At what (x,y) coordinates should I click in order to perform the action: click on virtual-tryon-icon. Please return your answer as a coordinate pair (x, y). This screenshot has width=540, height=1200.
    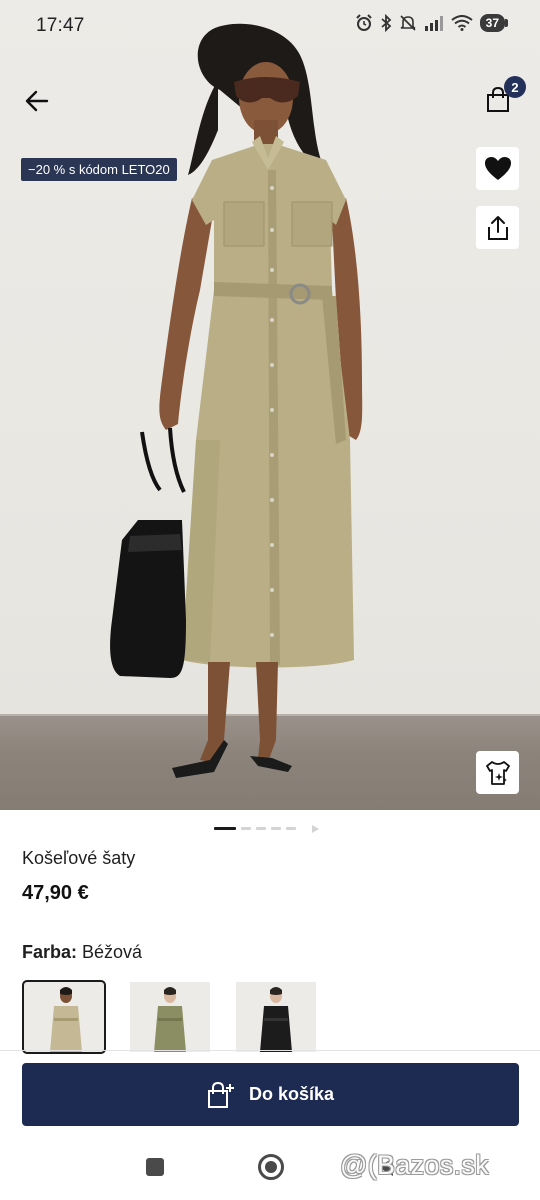
    Looking at the image, I should click on (497, 772).